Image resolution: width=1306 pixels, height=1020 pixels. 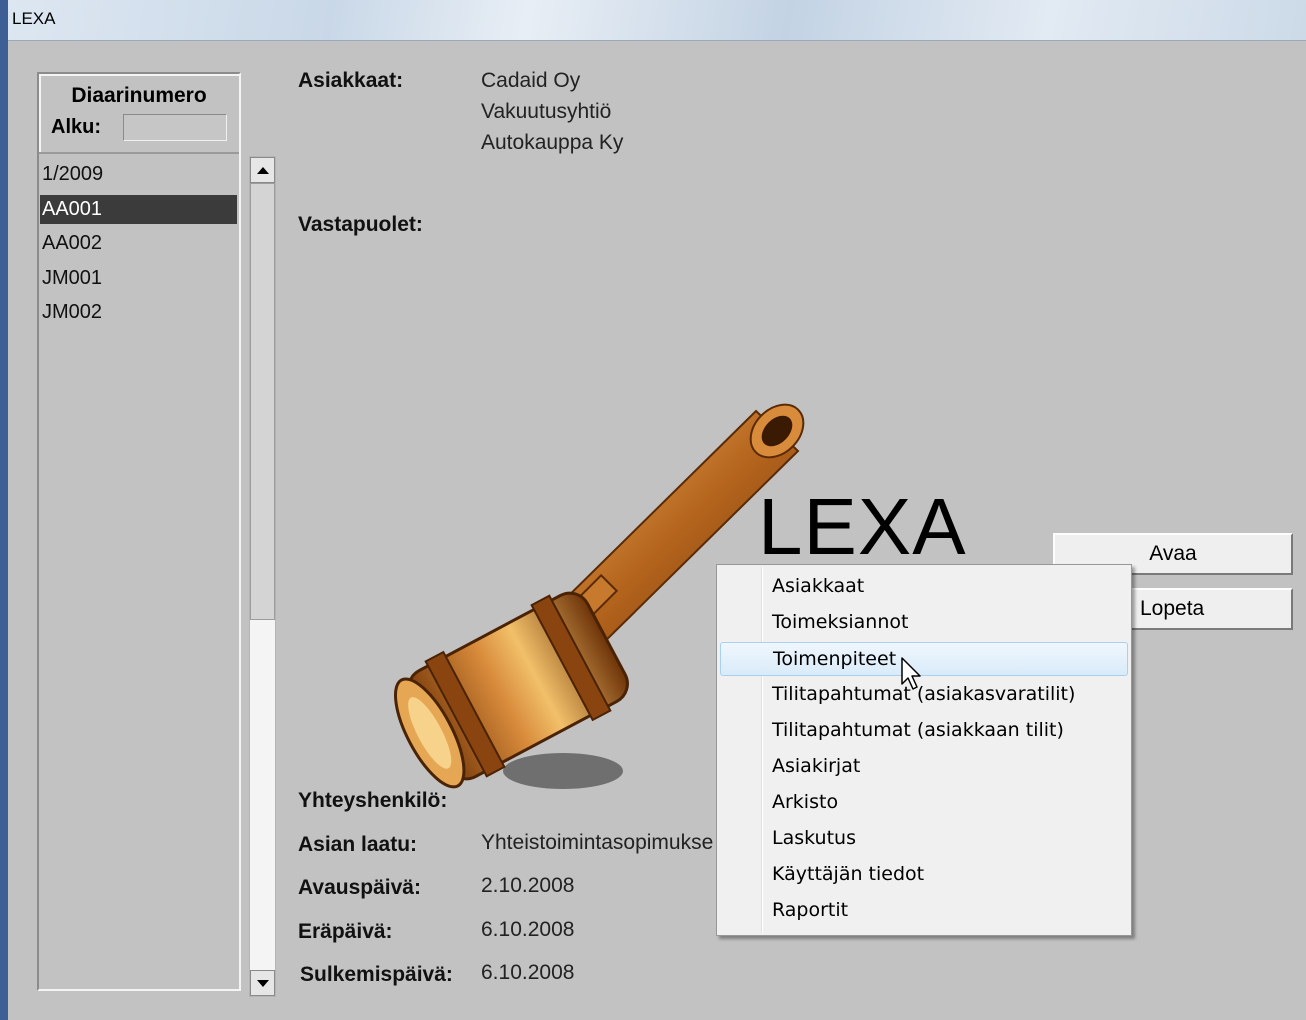 I want to click on window-title: LEXA, so click(x=34, y=18).